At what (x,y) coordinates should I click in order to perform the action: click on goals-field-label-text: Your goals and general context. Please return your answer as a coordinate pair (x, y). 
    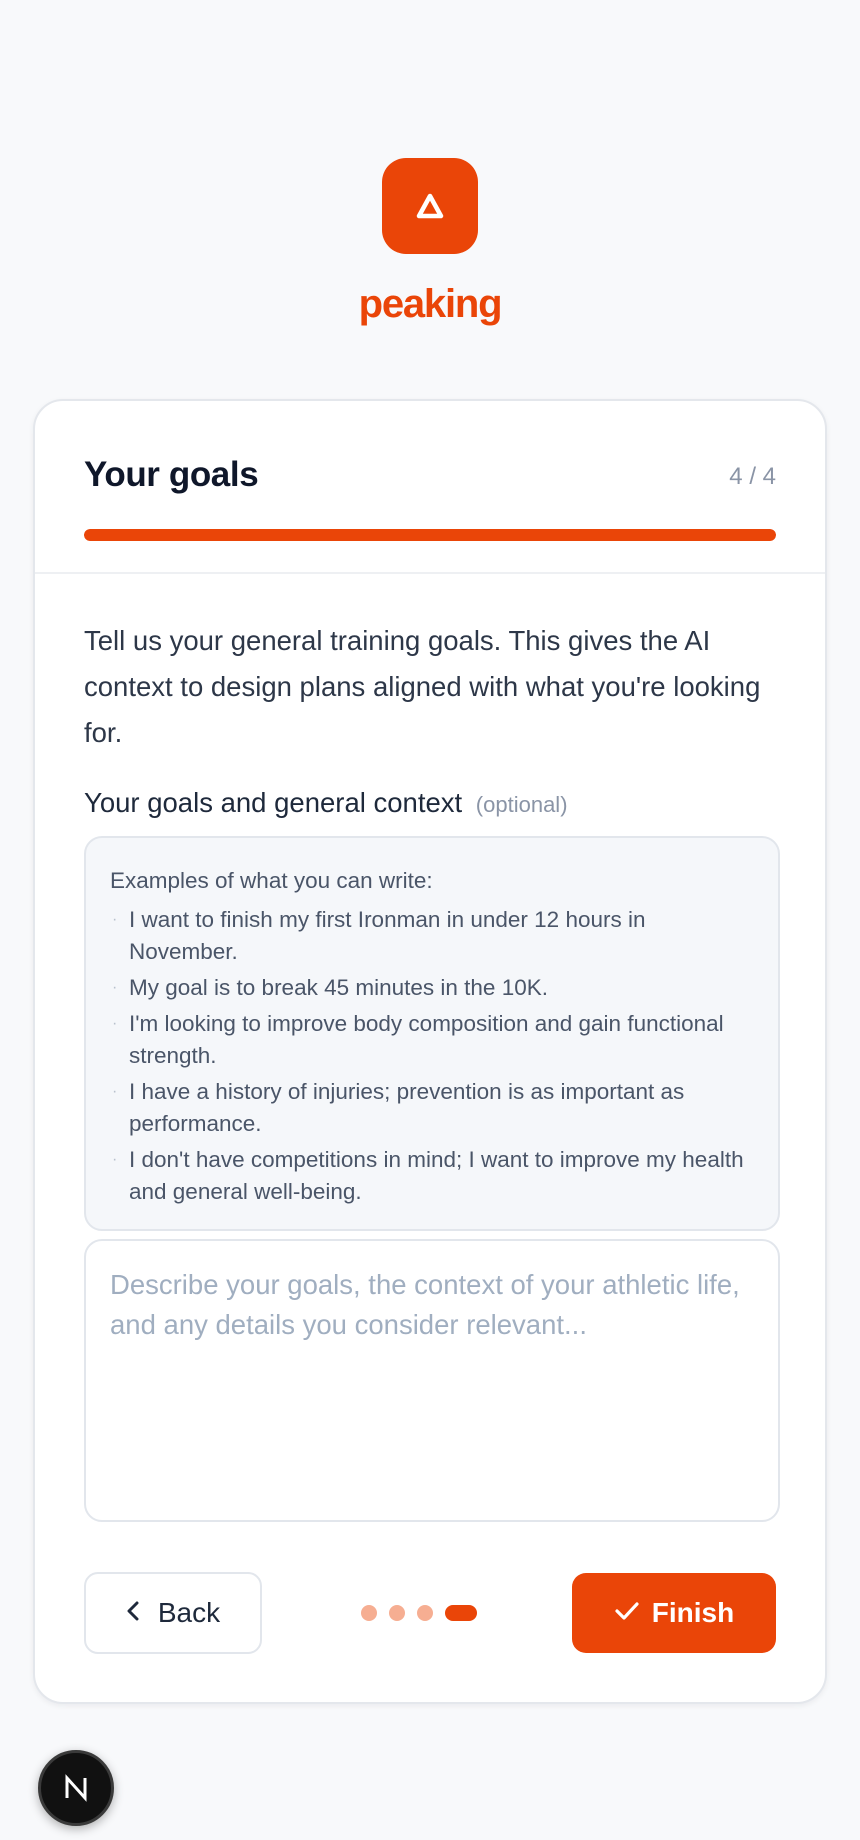
    Looking at the image, I should click on (273, 802).